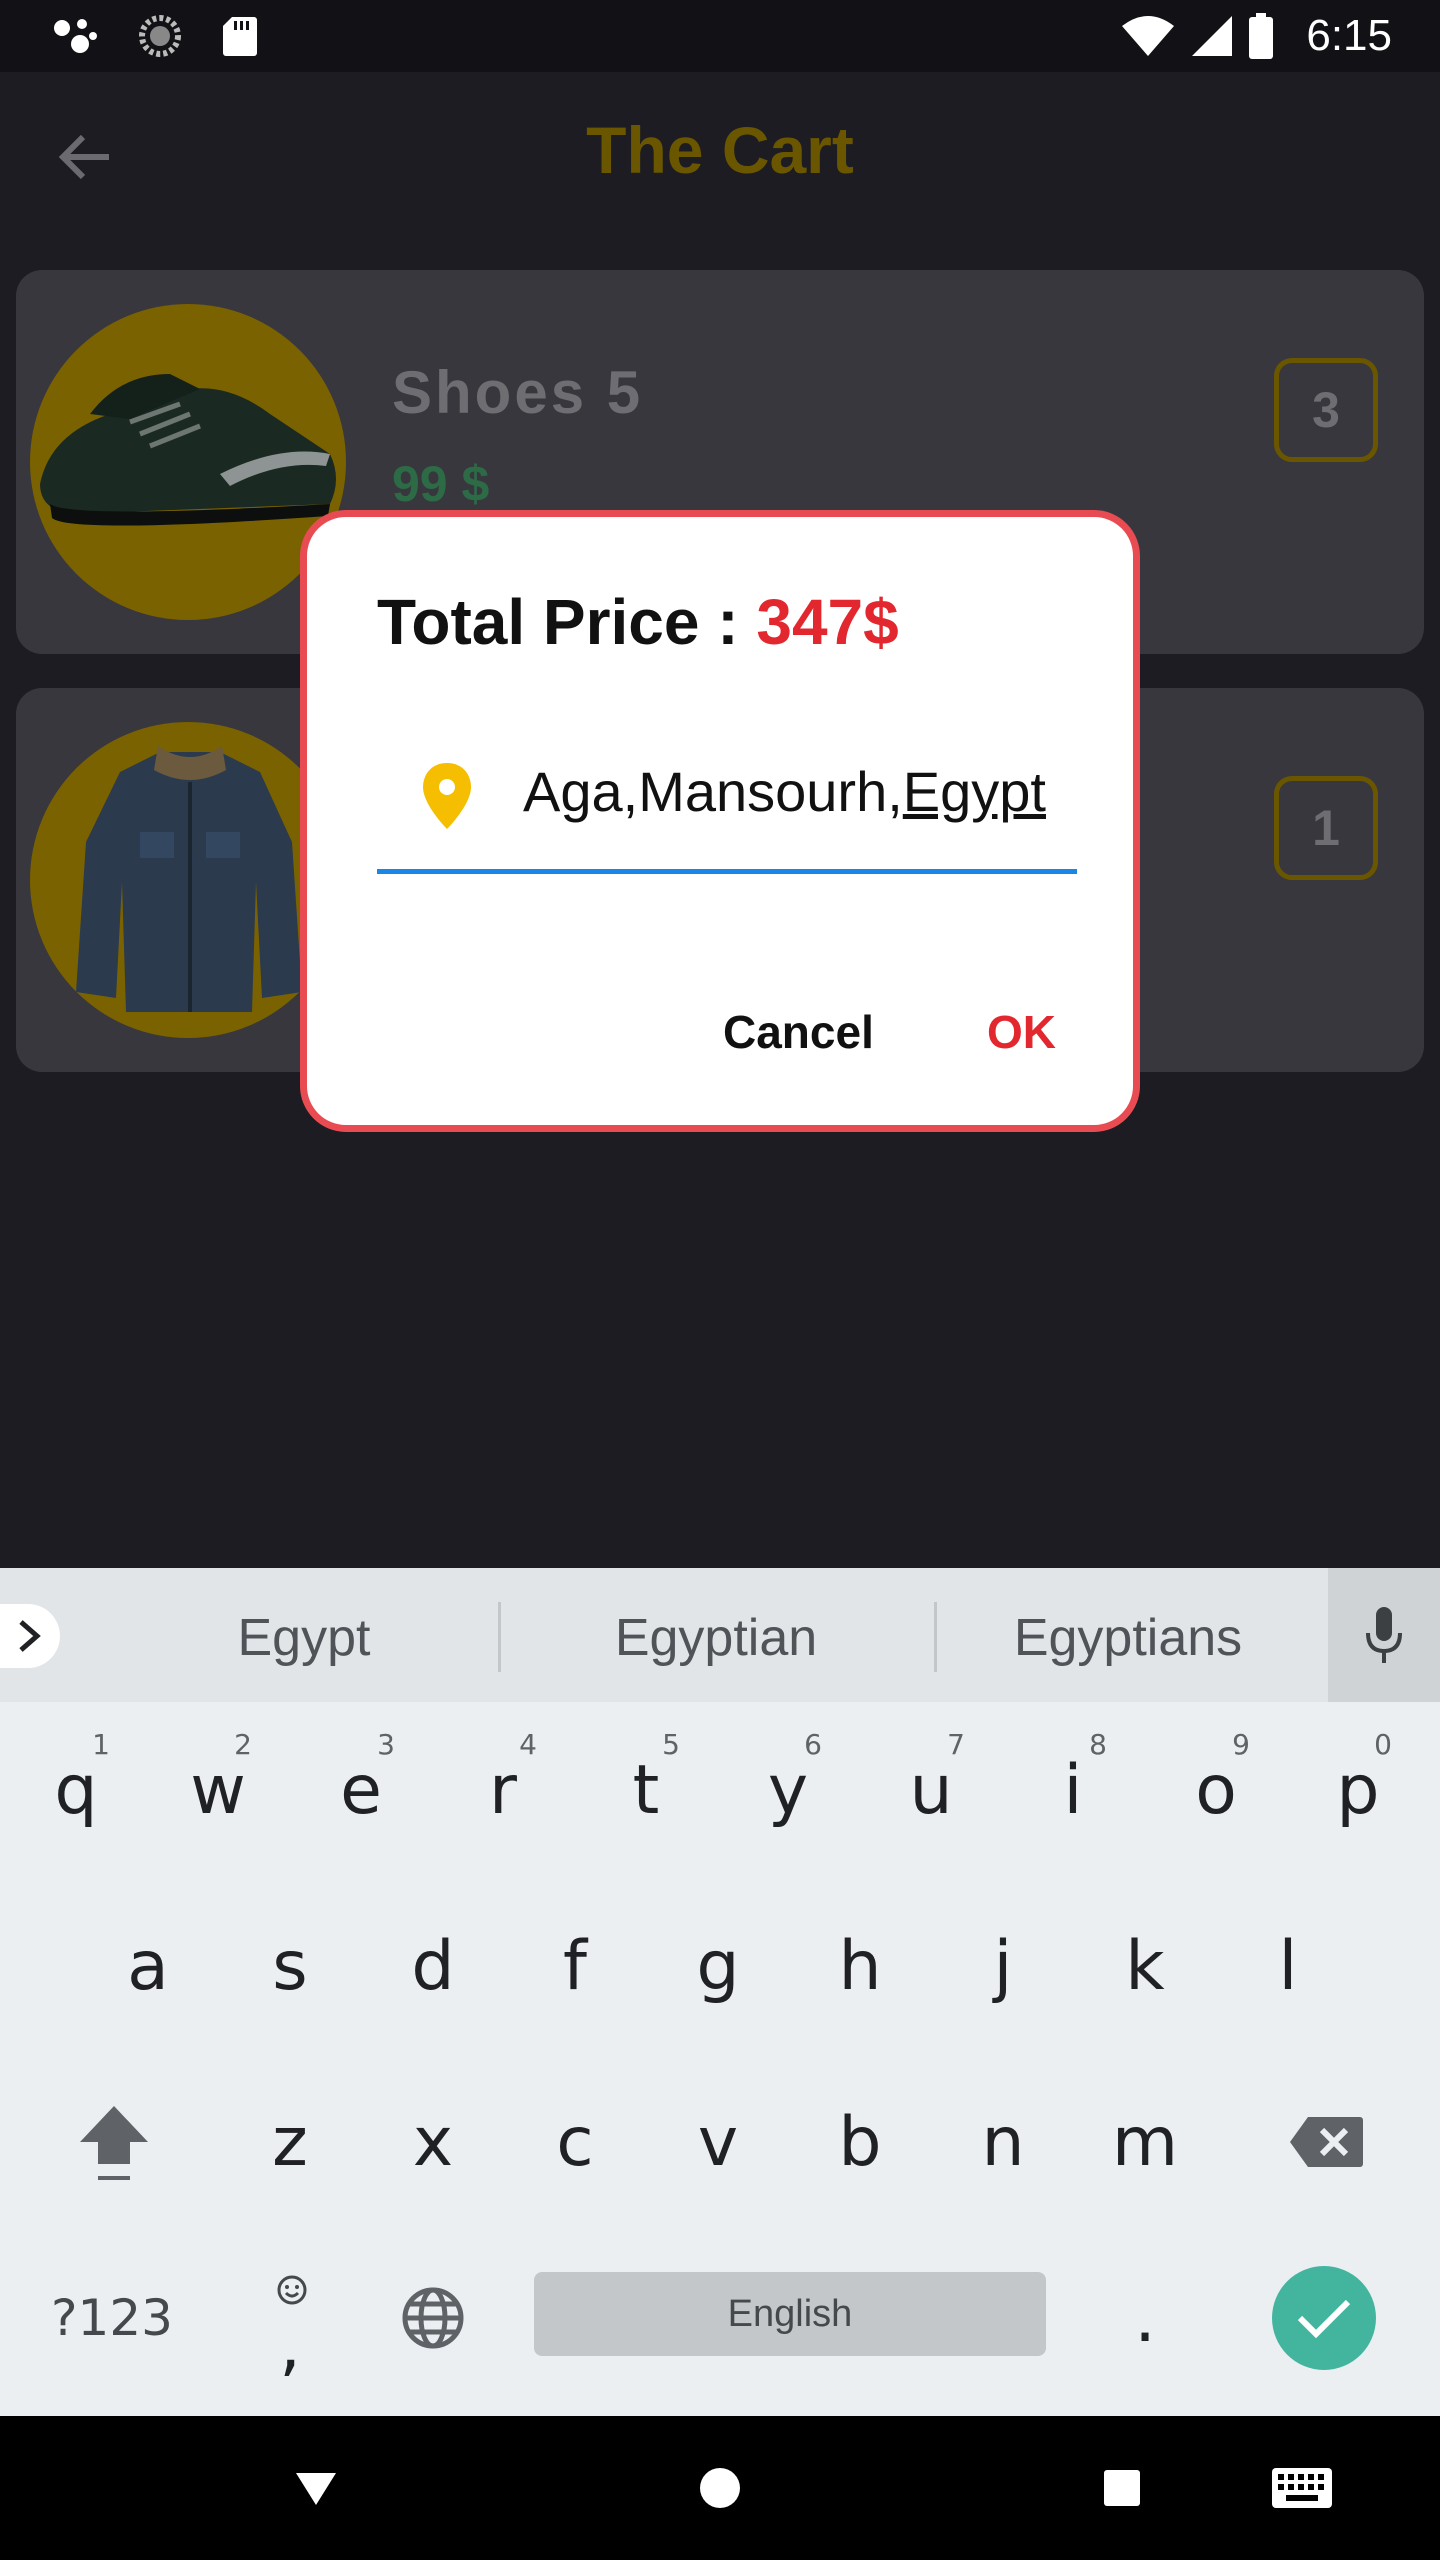 The width and height of the screenshot is (1440, 2560). I want to click on signal-icon, so click(1212, 36).